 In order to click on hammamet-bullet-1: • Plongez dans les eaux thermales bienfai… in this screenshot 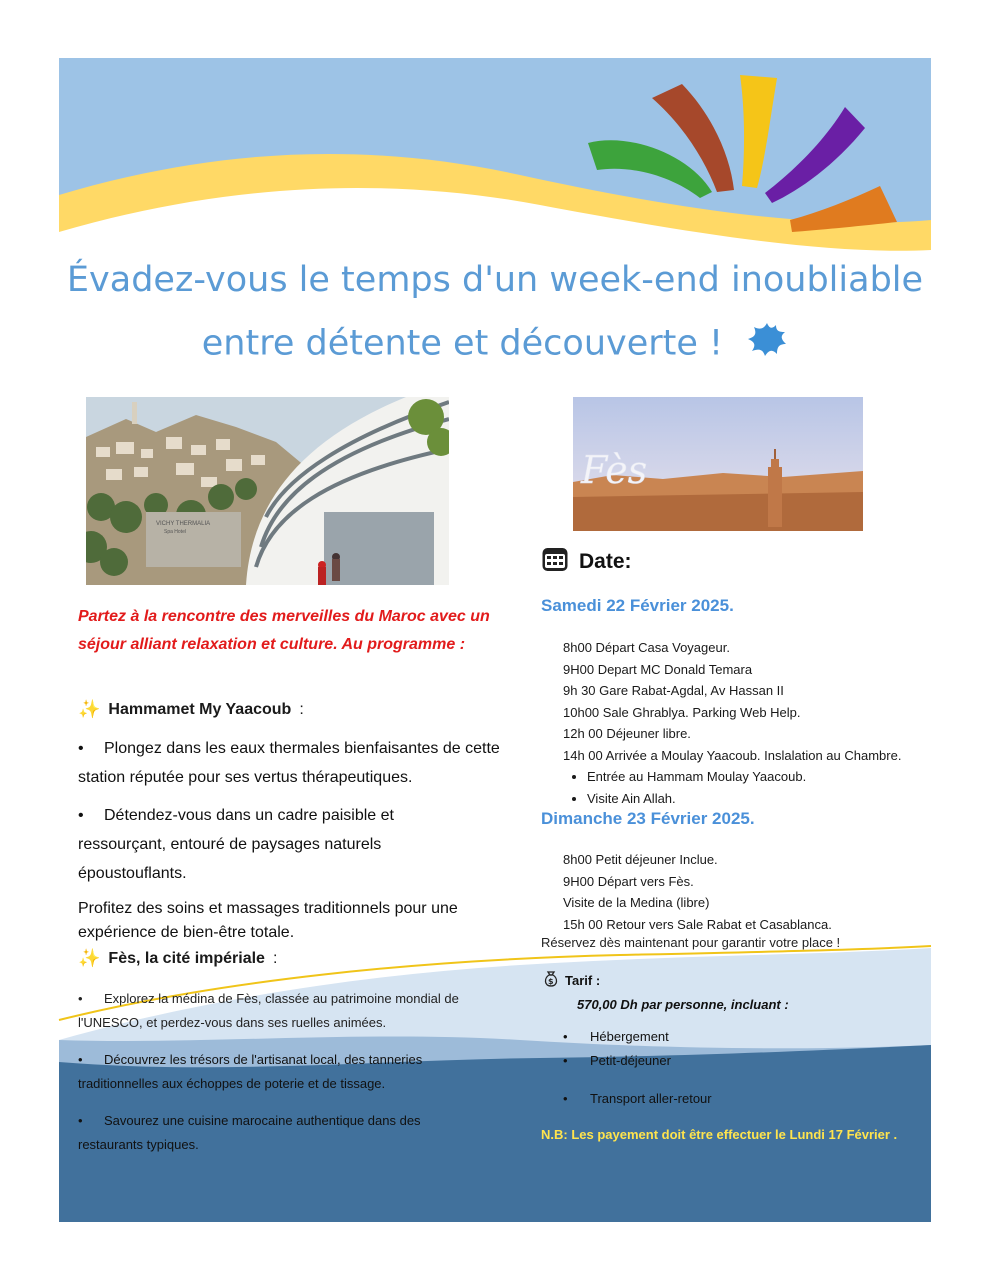, I will do `click(289, 763)`.